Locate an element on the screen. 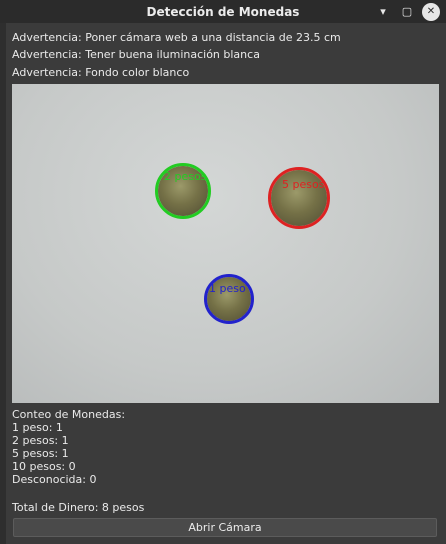 This screenshot has width=446, height=544. count-10-pesos: 10 pesos: 0 is located at coordinates (44, 466).